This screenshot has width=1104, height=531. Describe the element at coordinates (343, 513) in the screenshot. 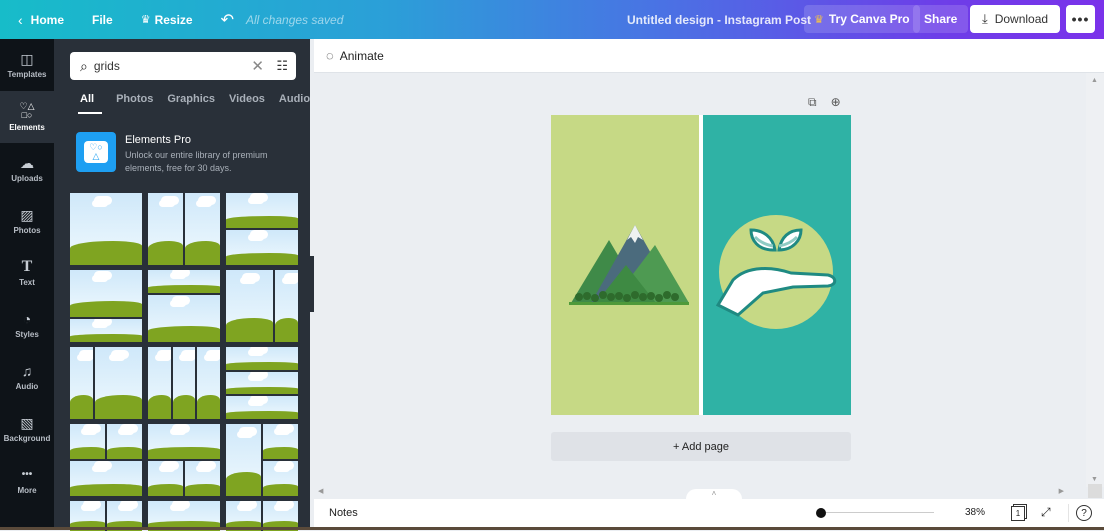

I see `notes-button: Notes` at that location.